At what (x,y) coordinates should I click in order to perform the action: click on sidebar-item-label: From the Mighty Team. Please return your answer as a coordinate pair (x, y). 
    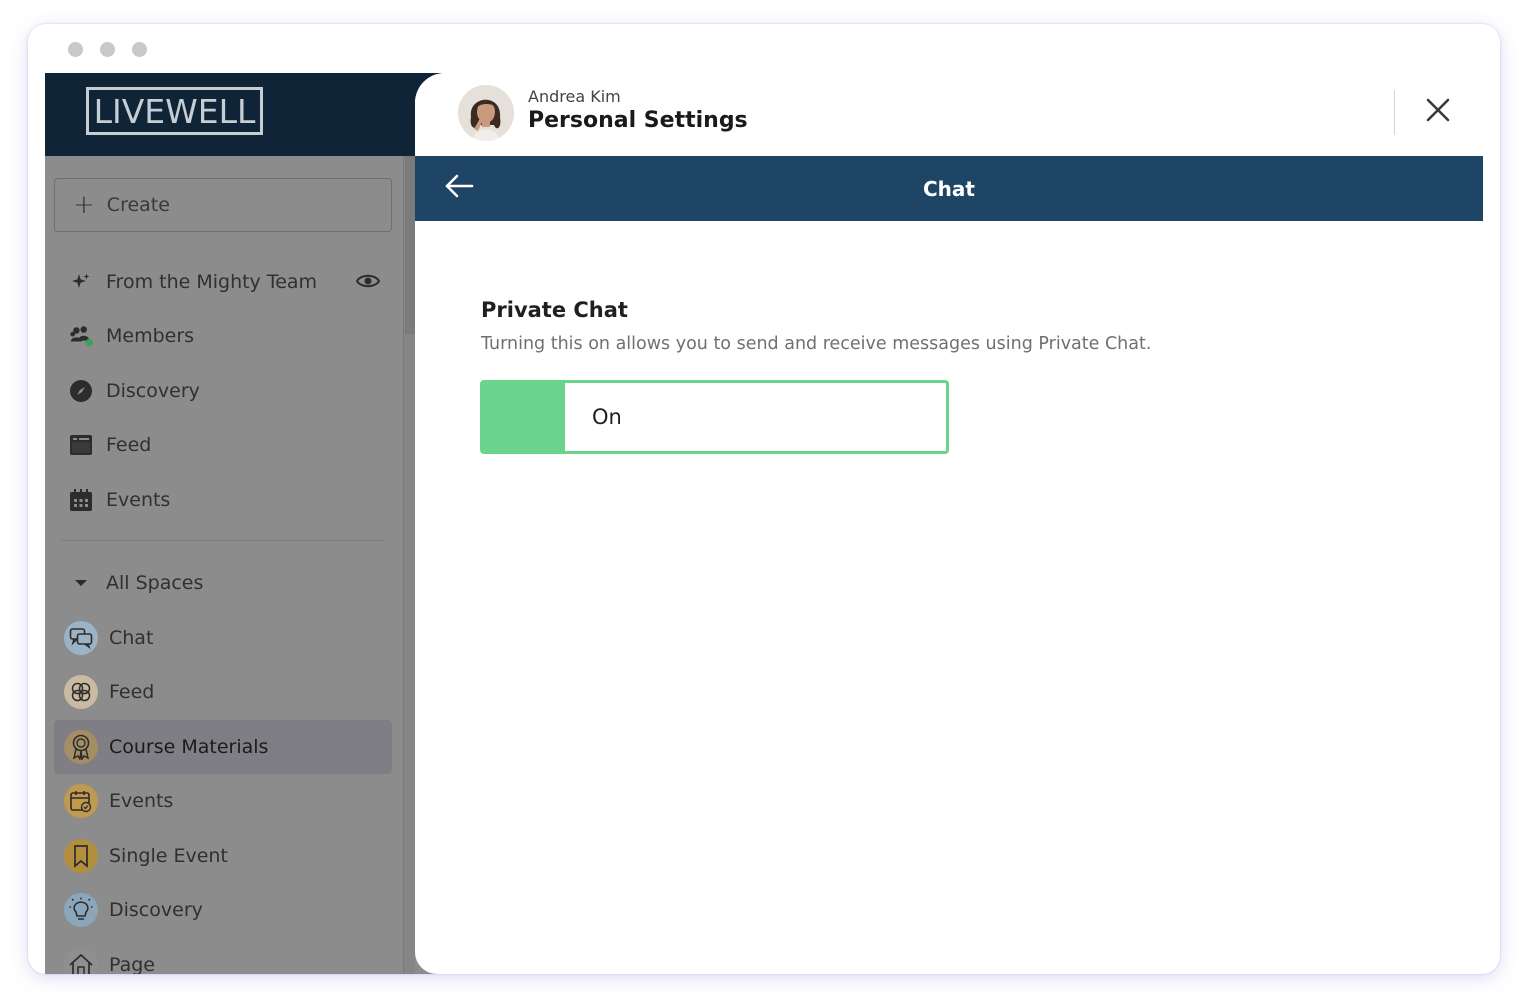
    Looking at the image, I should click on (212, 282).